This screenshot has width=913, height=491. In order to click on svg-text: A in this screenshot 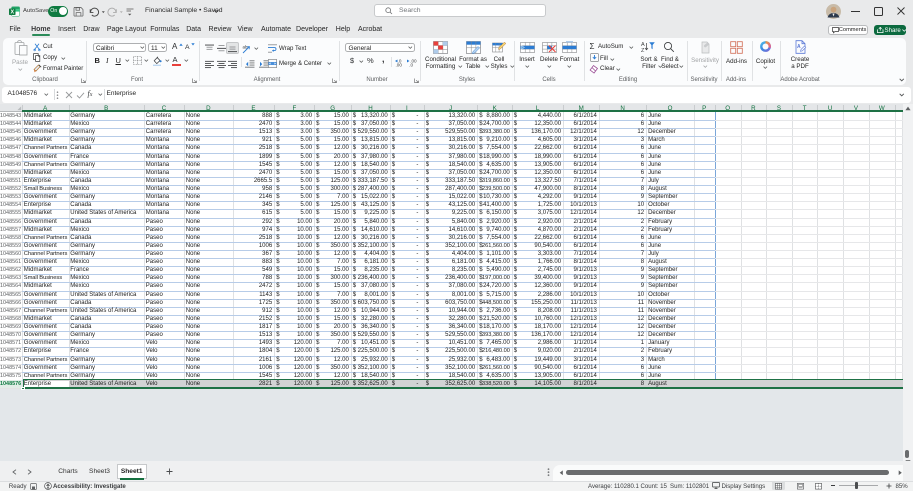, I will do `click(799, 47)`.